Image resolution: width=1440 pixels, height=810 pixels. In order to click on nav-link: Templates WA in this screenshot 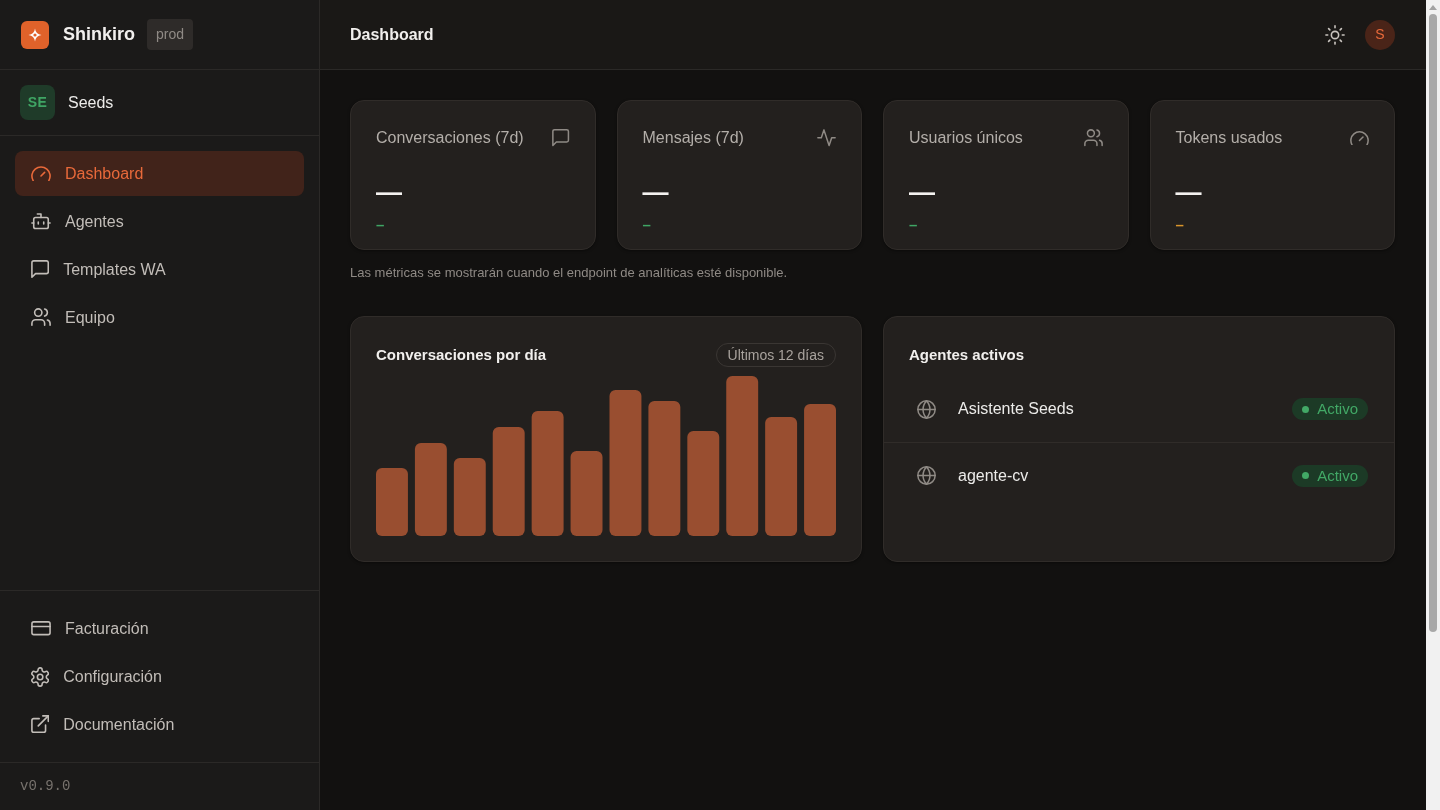, I will do `click(159, 269)`.